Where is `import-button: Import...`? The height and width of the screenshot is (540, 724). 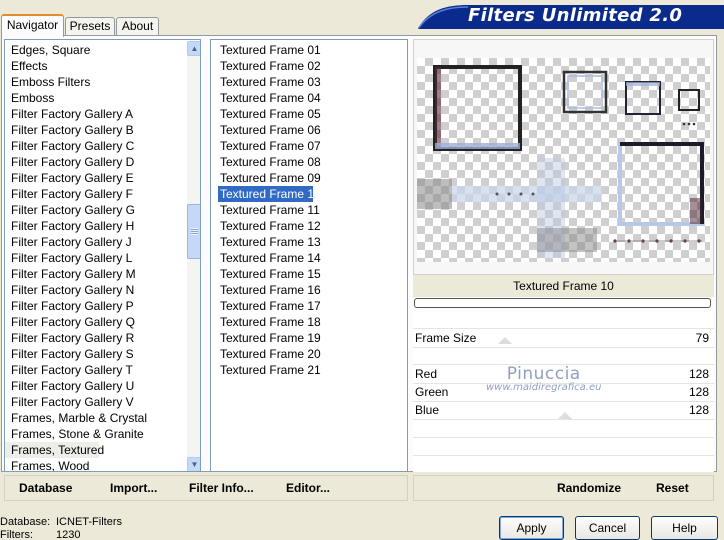
import-button: Import... is located at coordinates (133, 488).